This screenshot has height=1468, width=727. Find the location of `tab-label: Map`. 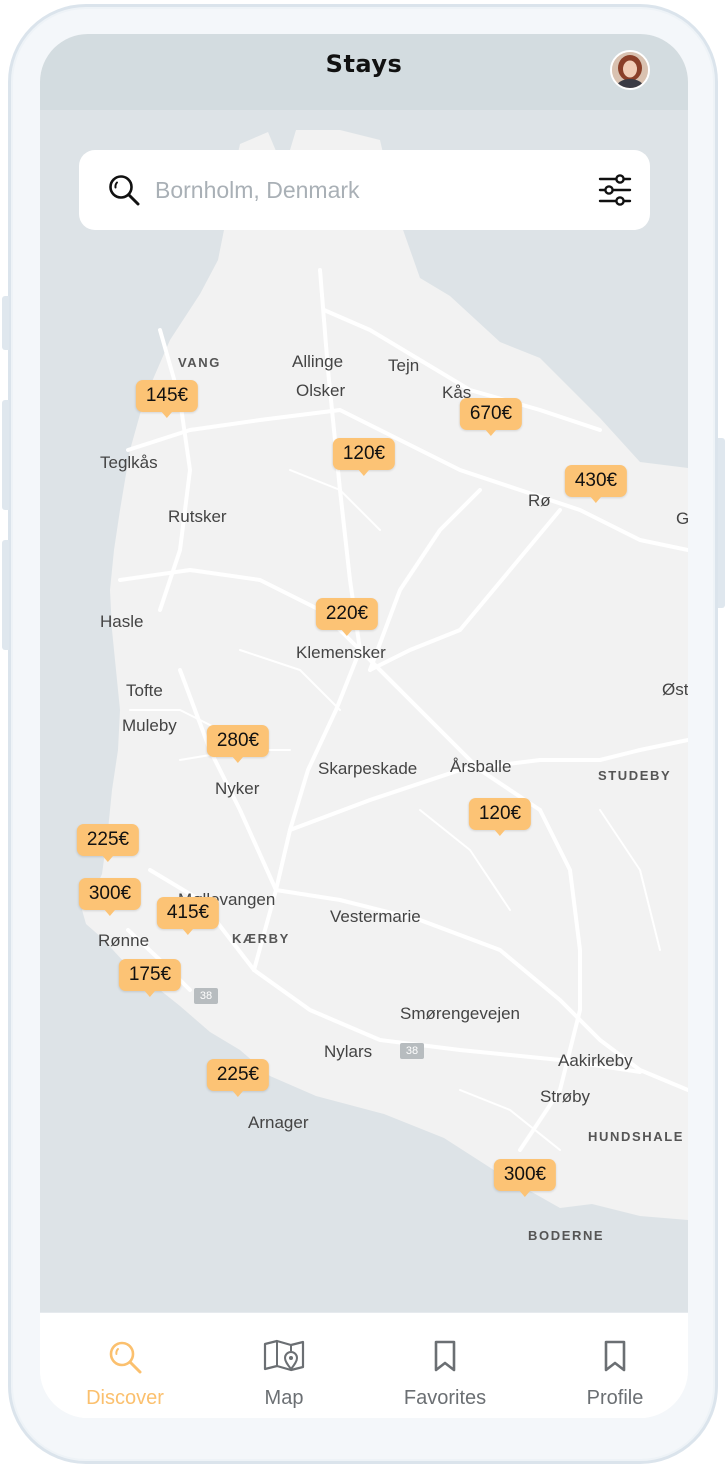

tab-label: Map is located at coordinates (284, 1398).